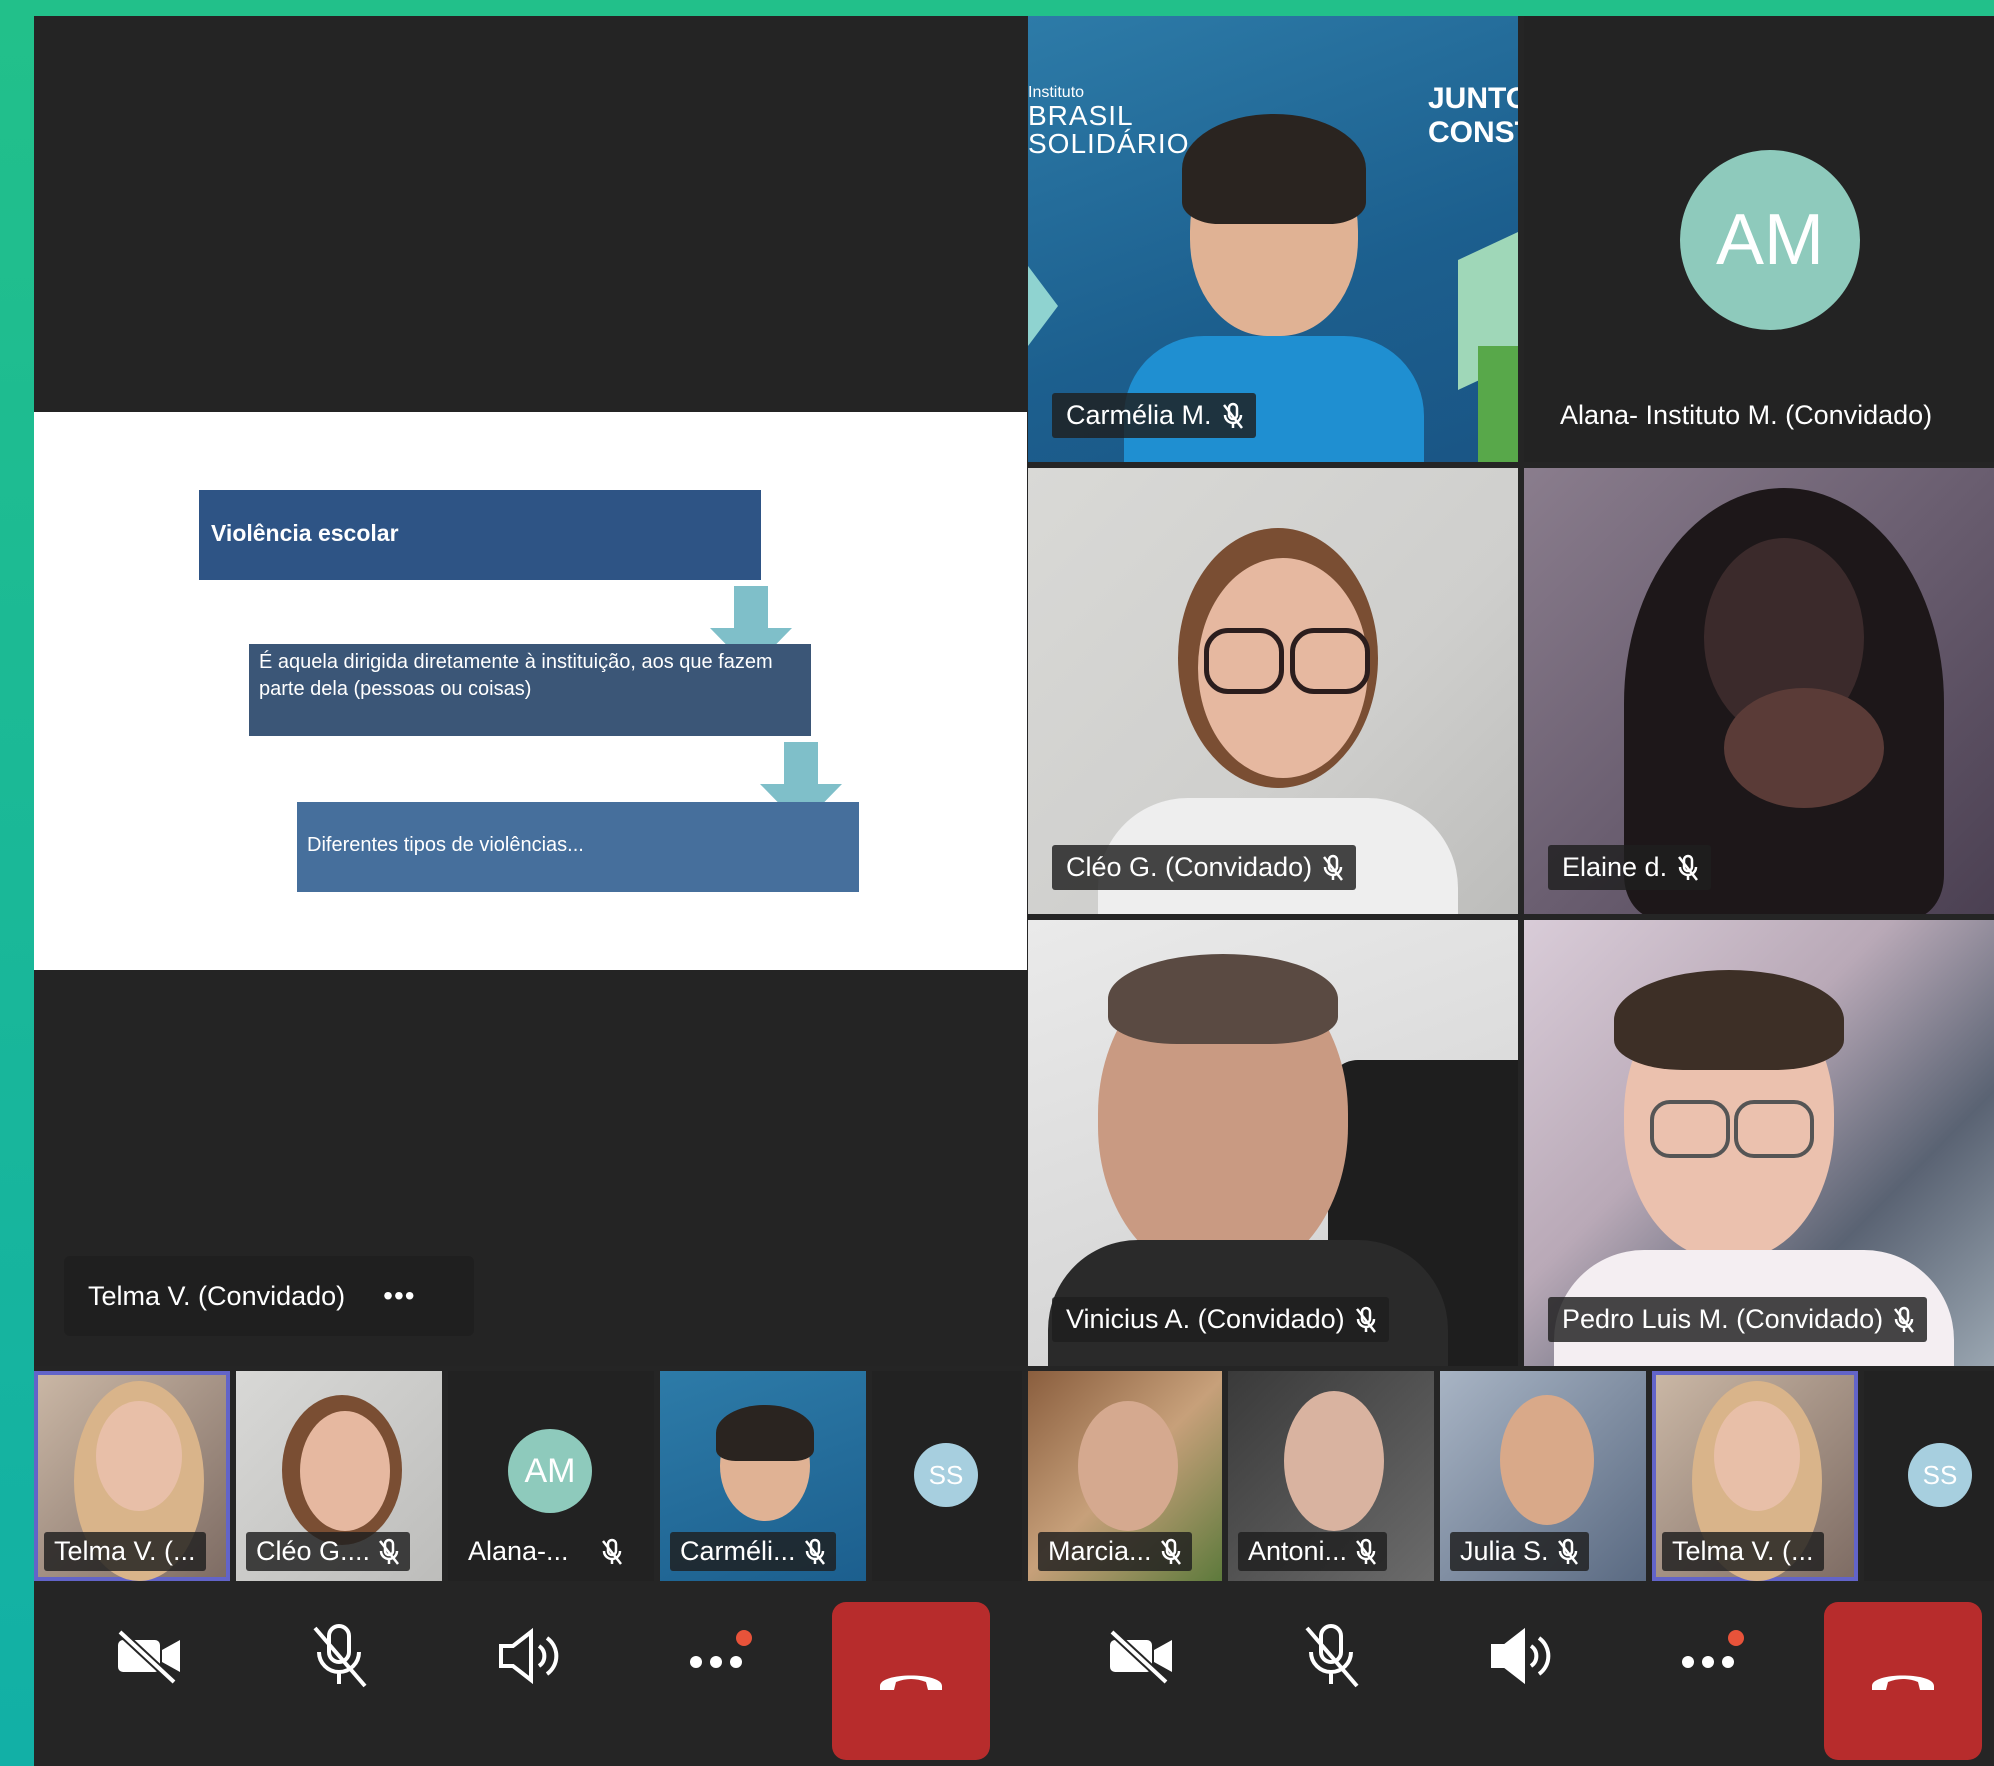  I want to click on participant-name-label: Pedro Luis M. (Convidado), so click(1738, 1319).